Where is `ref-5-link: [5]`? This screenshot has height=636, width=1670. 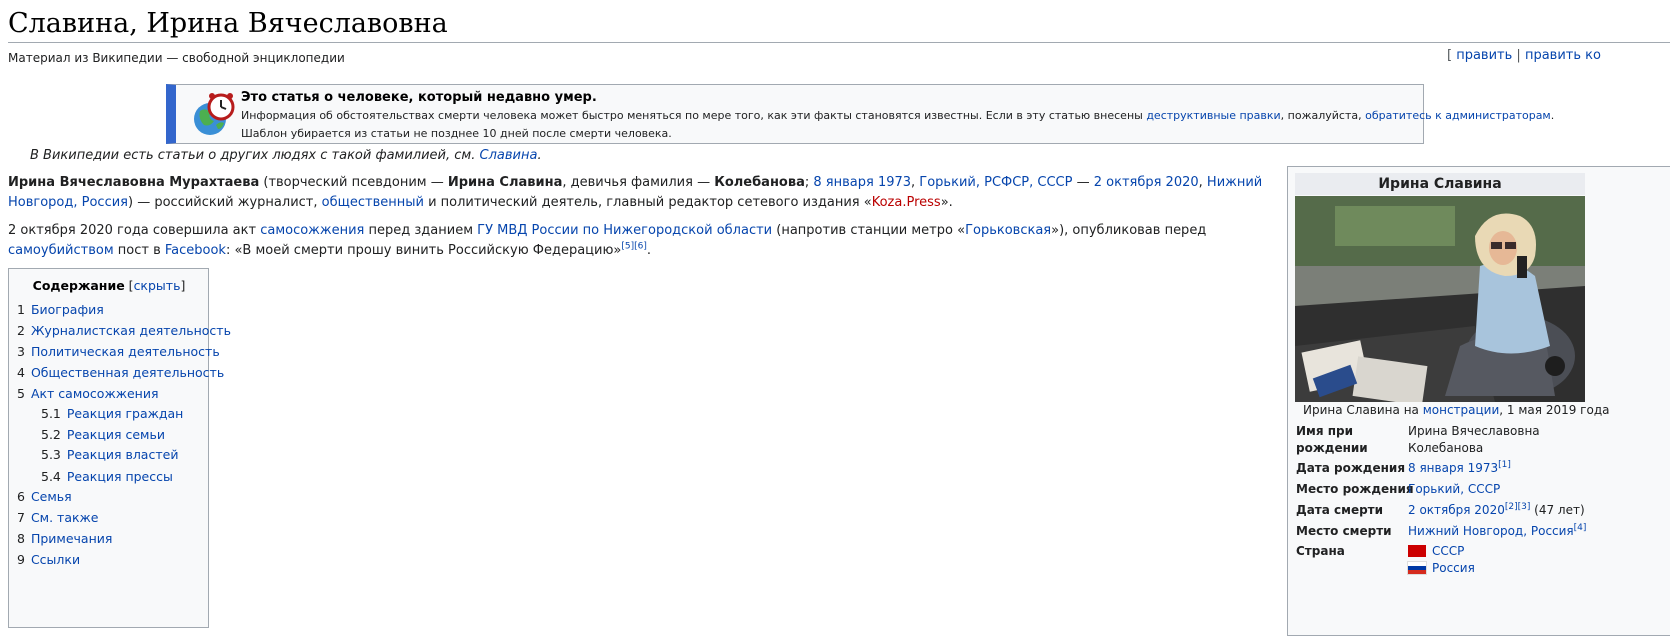 ref-5-link: [5] is located at coordinates (627, 247).